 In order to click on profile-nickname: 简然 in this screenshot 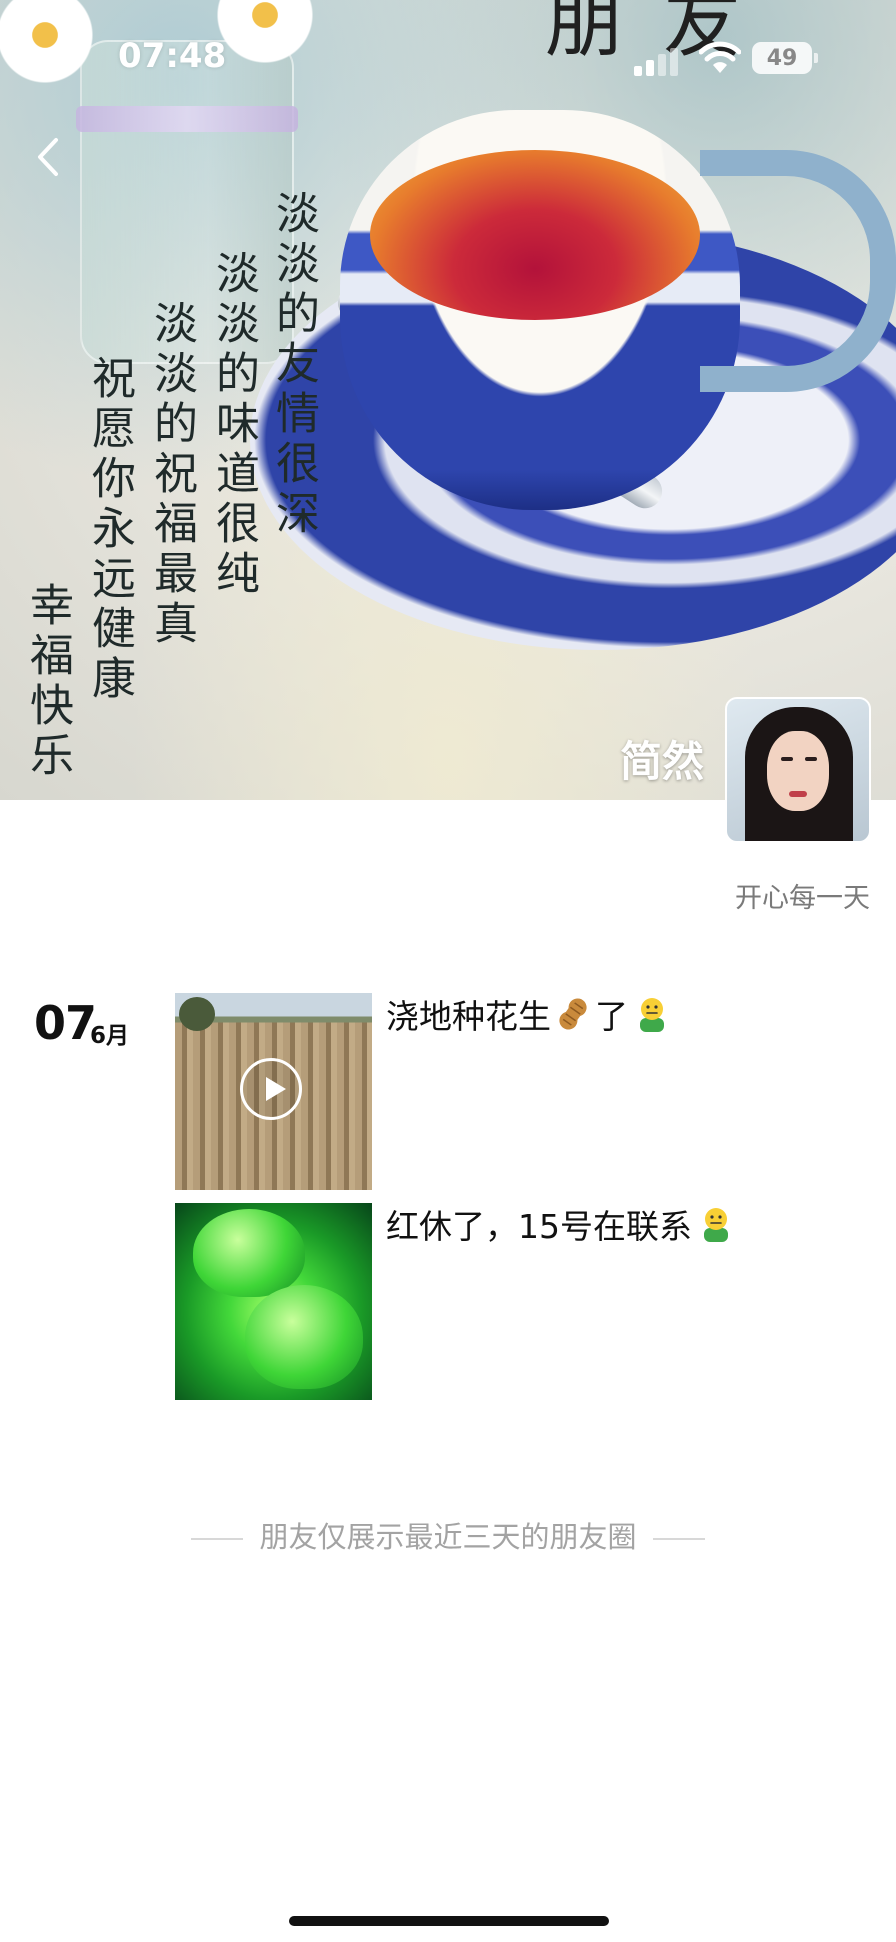, I will do `click(661, 761)`.